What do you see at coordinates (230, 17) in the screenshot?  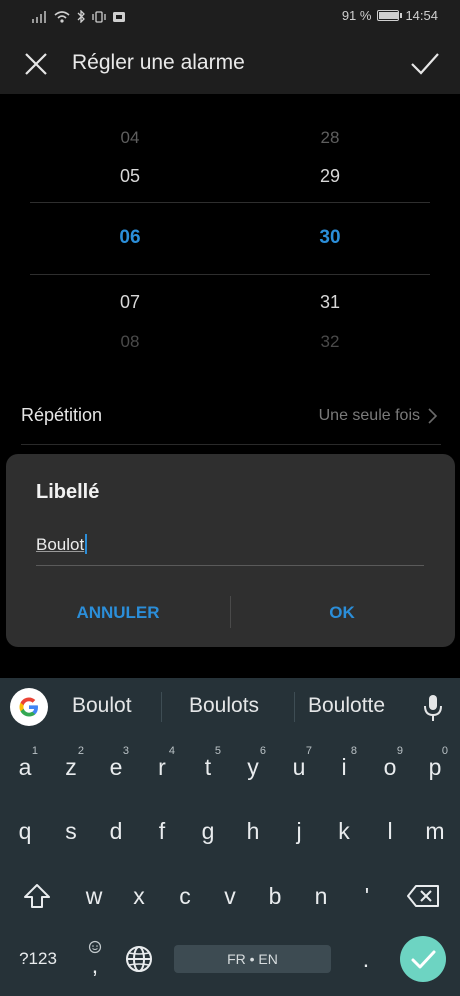 I see `status-bar: 91 % 14:54` at bounding box center [230, 17].